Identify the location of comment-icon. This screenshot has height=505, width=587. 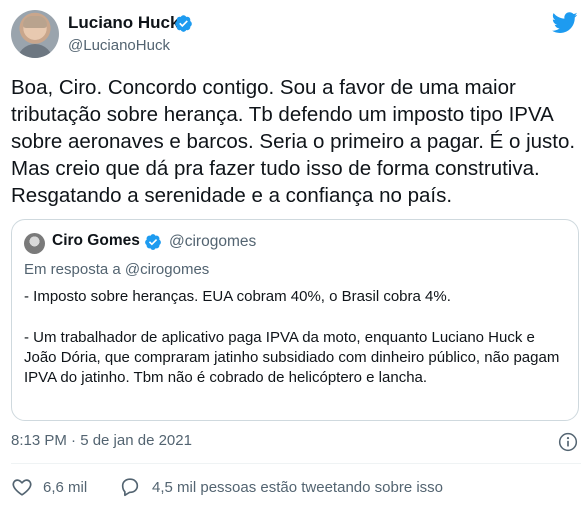
(130, 487).